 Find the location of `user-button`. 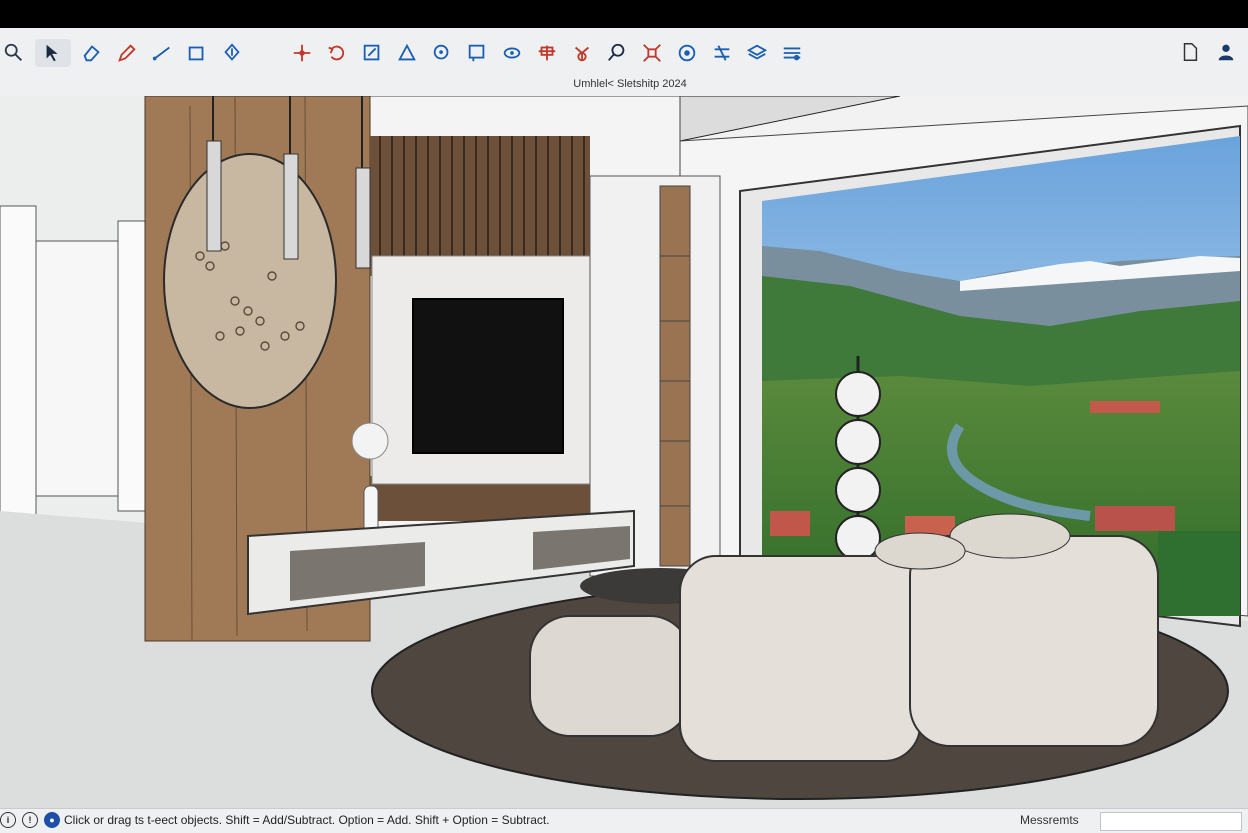

user-button is located at coordinates (1226, 52).